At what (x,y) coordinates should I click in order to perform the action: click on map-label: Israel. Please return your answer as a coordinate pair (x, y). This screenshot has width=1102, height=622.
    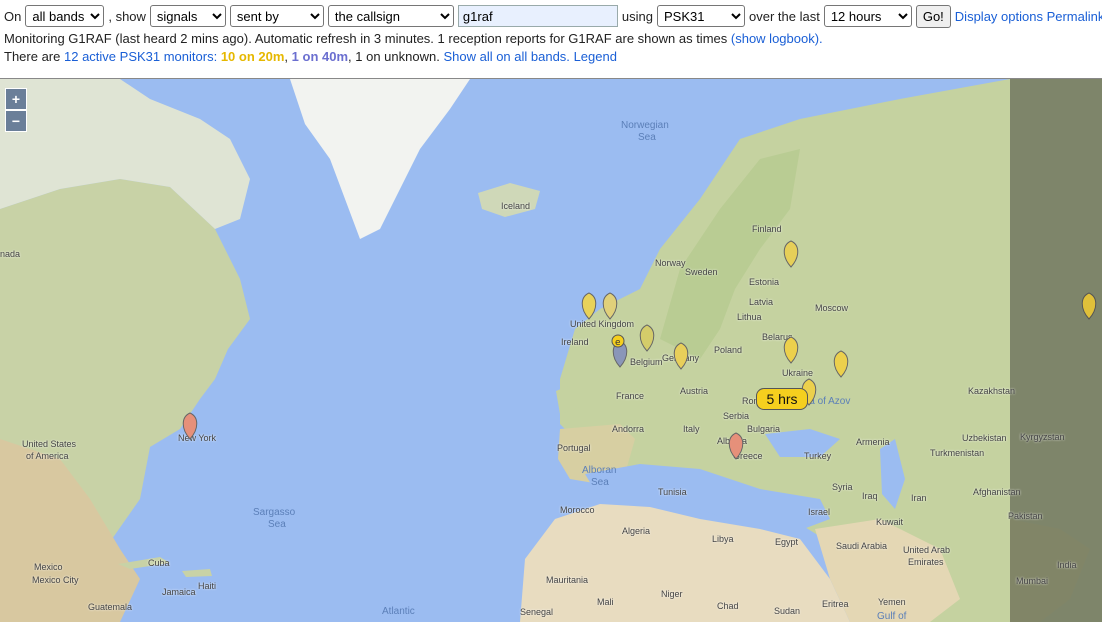
    Looking at the image, I should click on (819, 512).